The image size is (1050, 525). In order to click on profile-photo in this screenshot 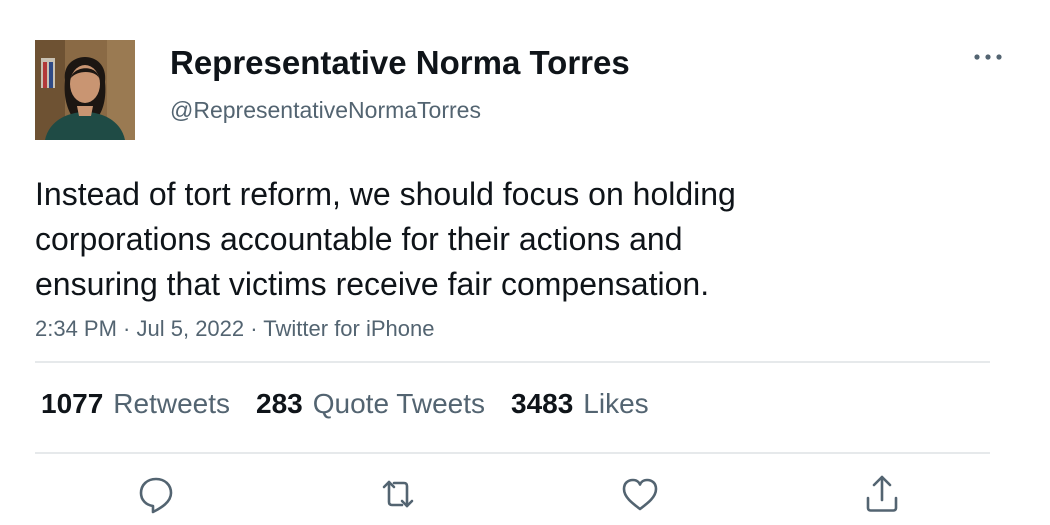, I will do `click(85, 90)`.